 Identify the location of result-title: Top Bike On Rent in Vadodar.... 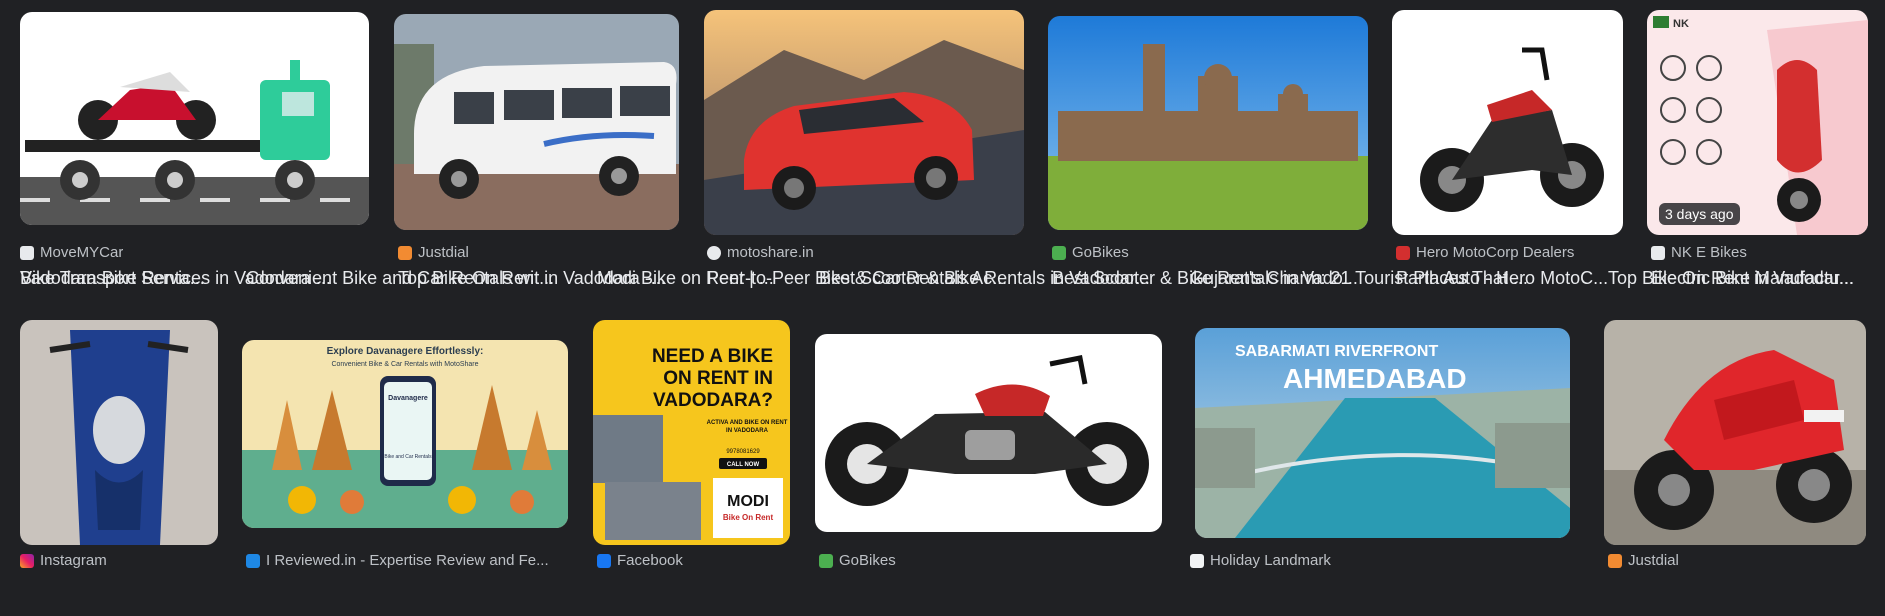
(1739, 278).